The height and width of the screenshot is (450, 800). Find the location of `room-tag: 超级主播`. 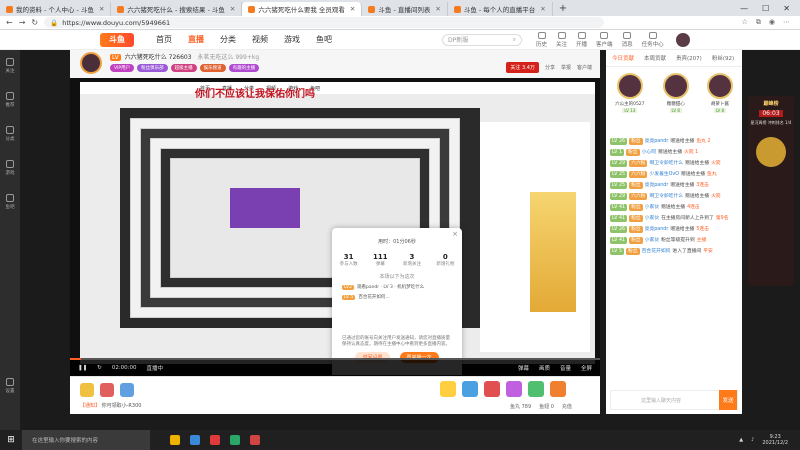

room-tag: 超级主播 is located at coordinates (183, 68).